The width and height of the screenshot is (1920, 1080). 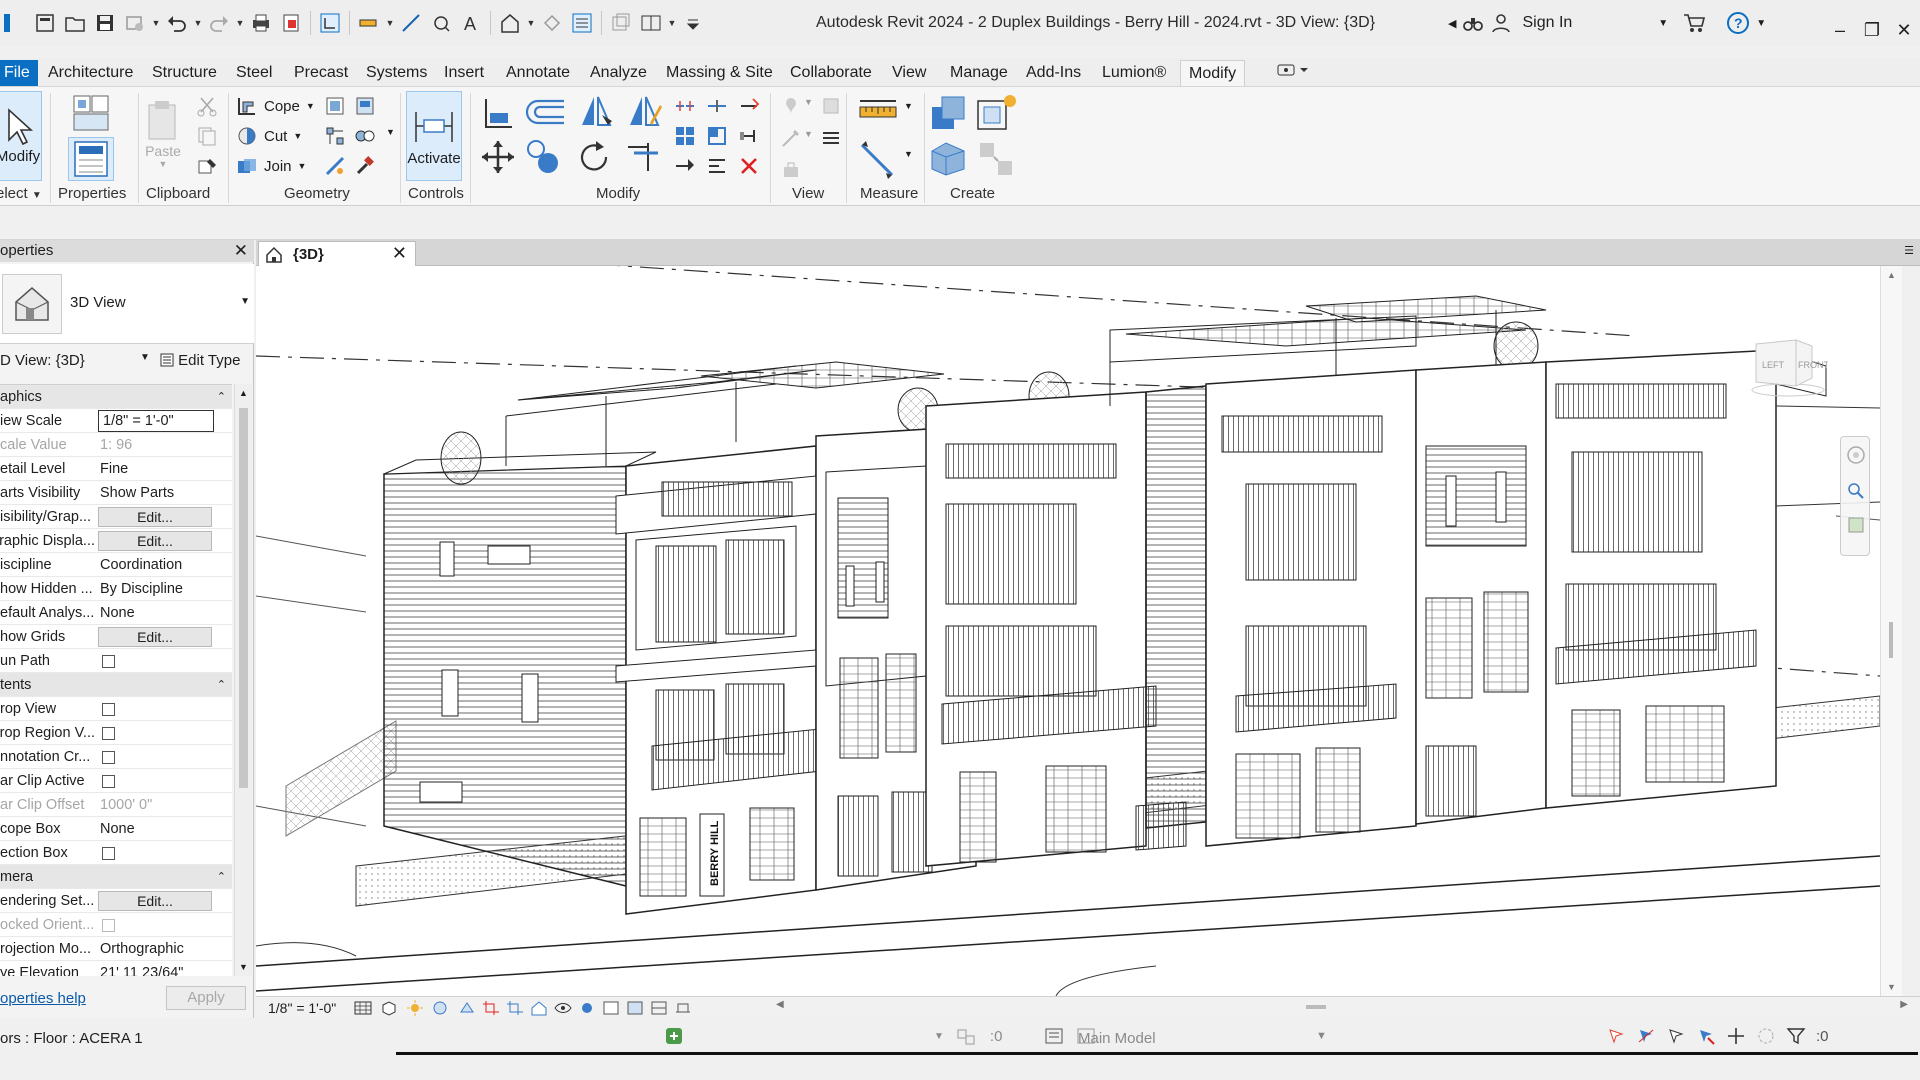 What do you see at coordinates (127, 304) in the screenshot?
I see `type-selector: 3D View ▼` at bounding box center [127, 304].